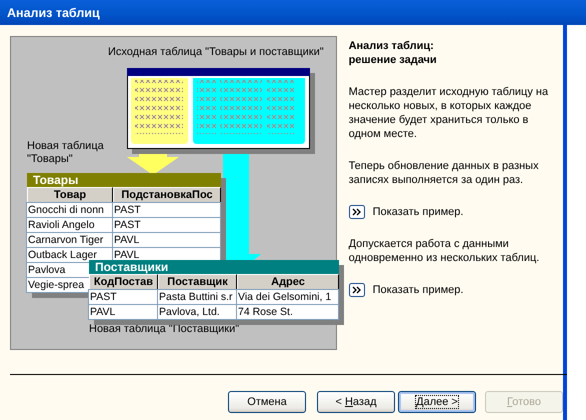 The width and height of the screenshot is (586, 420). I want to click on column-header: ПодстановкаПос, so click(167, 195).